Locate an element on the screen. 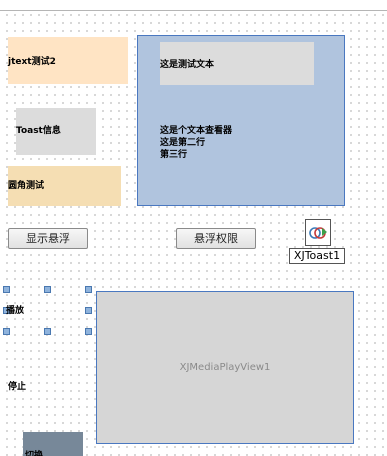  text-viewer-line-1: 这是个文本查看器 is located at coordinates (196, 131).